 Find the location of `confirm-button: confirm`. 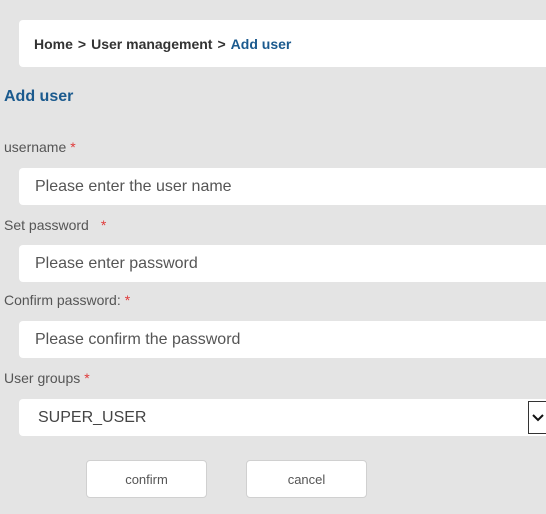

confirm-button: confirm is located at coordinates (146, 479).